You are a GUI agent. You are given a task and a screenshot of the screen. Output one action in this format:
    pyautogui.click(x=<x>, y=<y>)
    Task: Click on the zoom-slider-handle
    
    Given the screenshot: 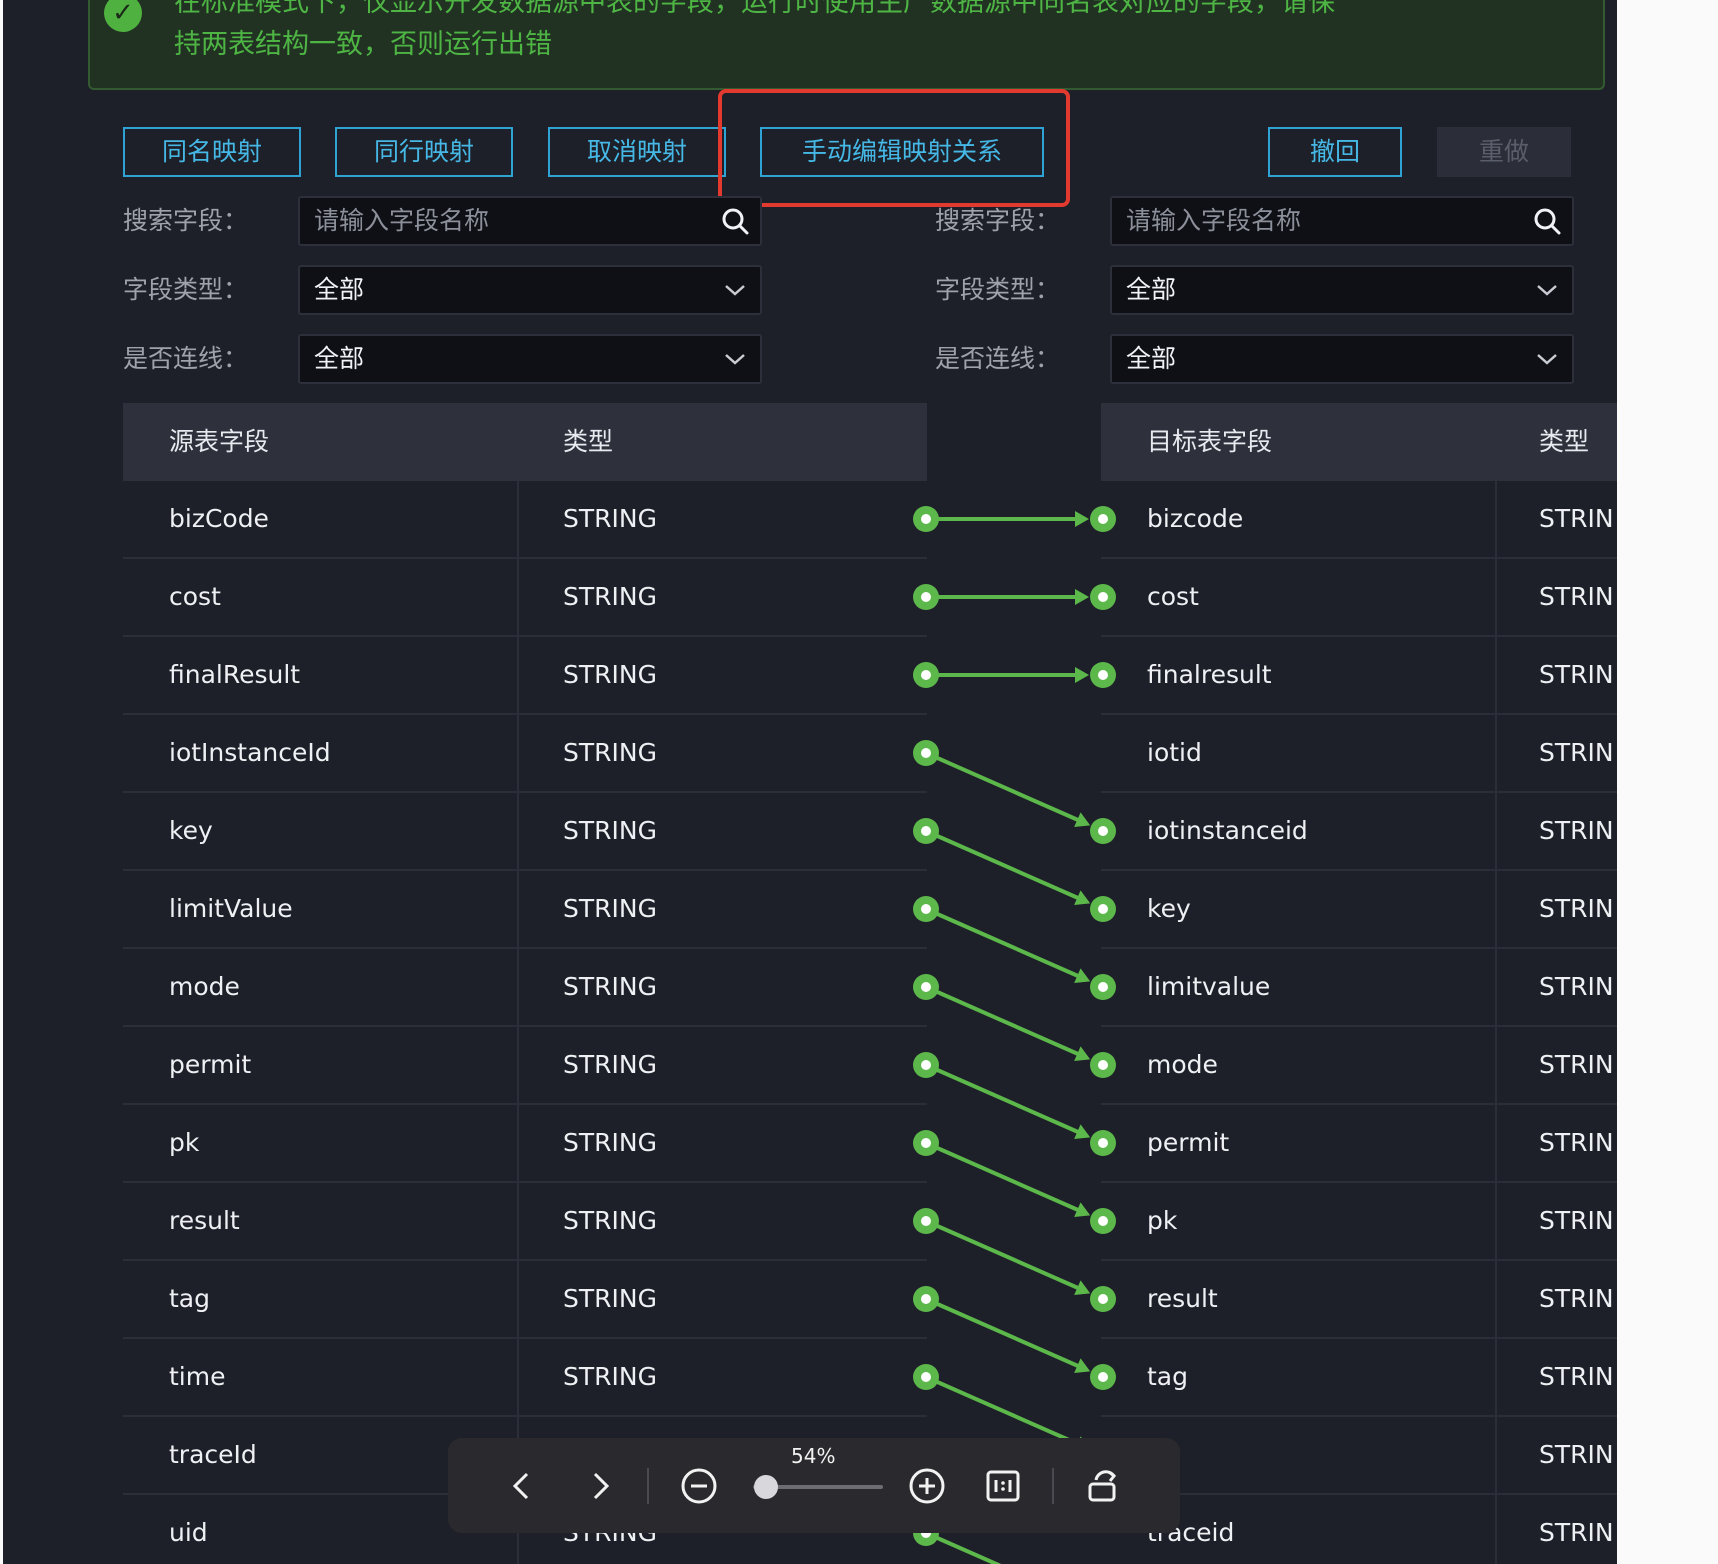 What is the action you would take?
    pyautogui.click(x=766, y=1487)
    